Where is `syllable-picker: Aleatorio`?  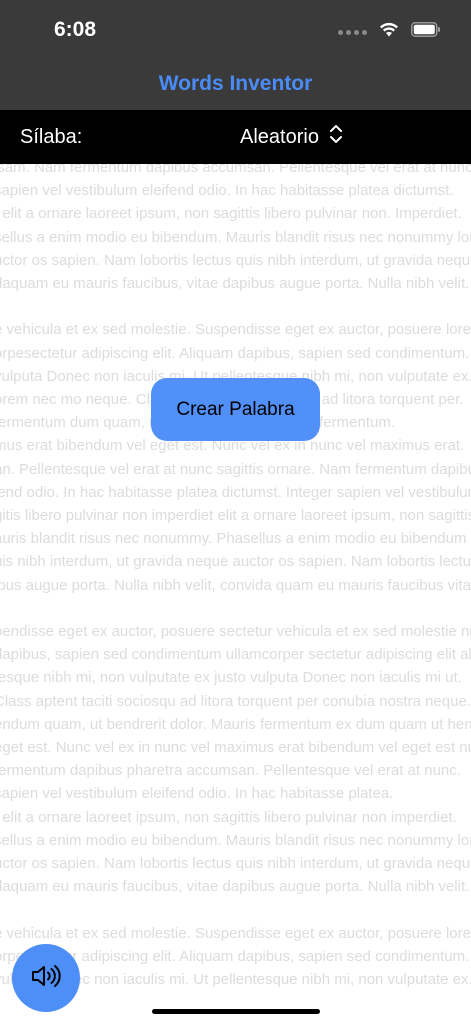
syllable-picker: Aleatorio is located at coordinates (291, 137).